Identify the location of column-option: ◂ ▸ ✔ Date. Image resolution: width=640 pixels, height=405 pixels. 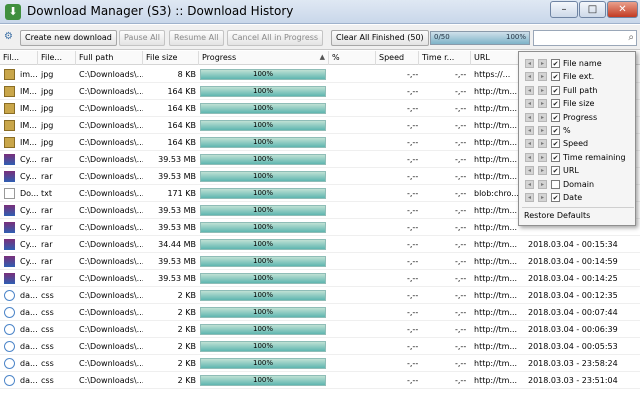
(578, 197).